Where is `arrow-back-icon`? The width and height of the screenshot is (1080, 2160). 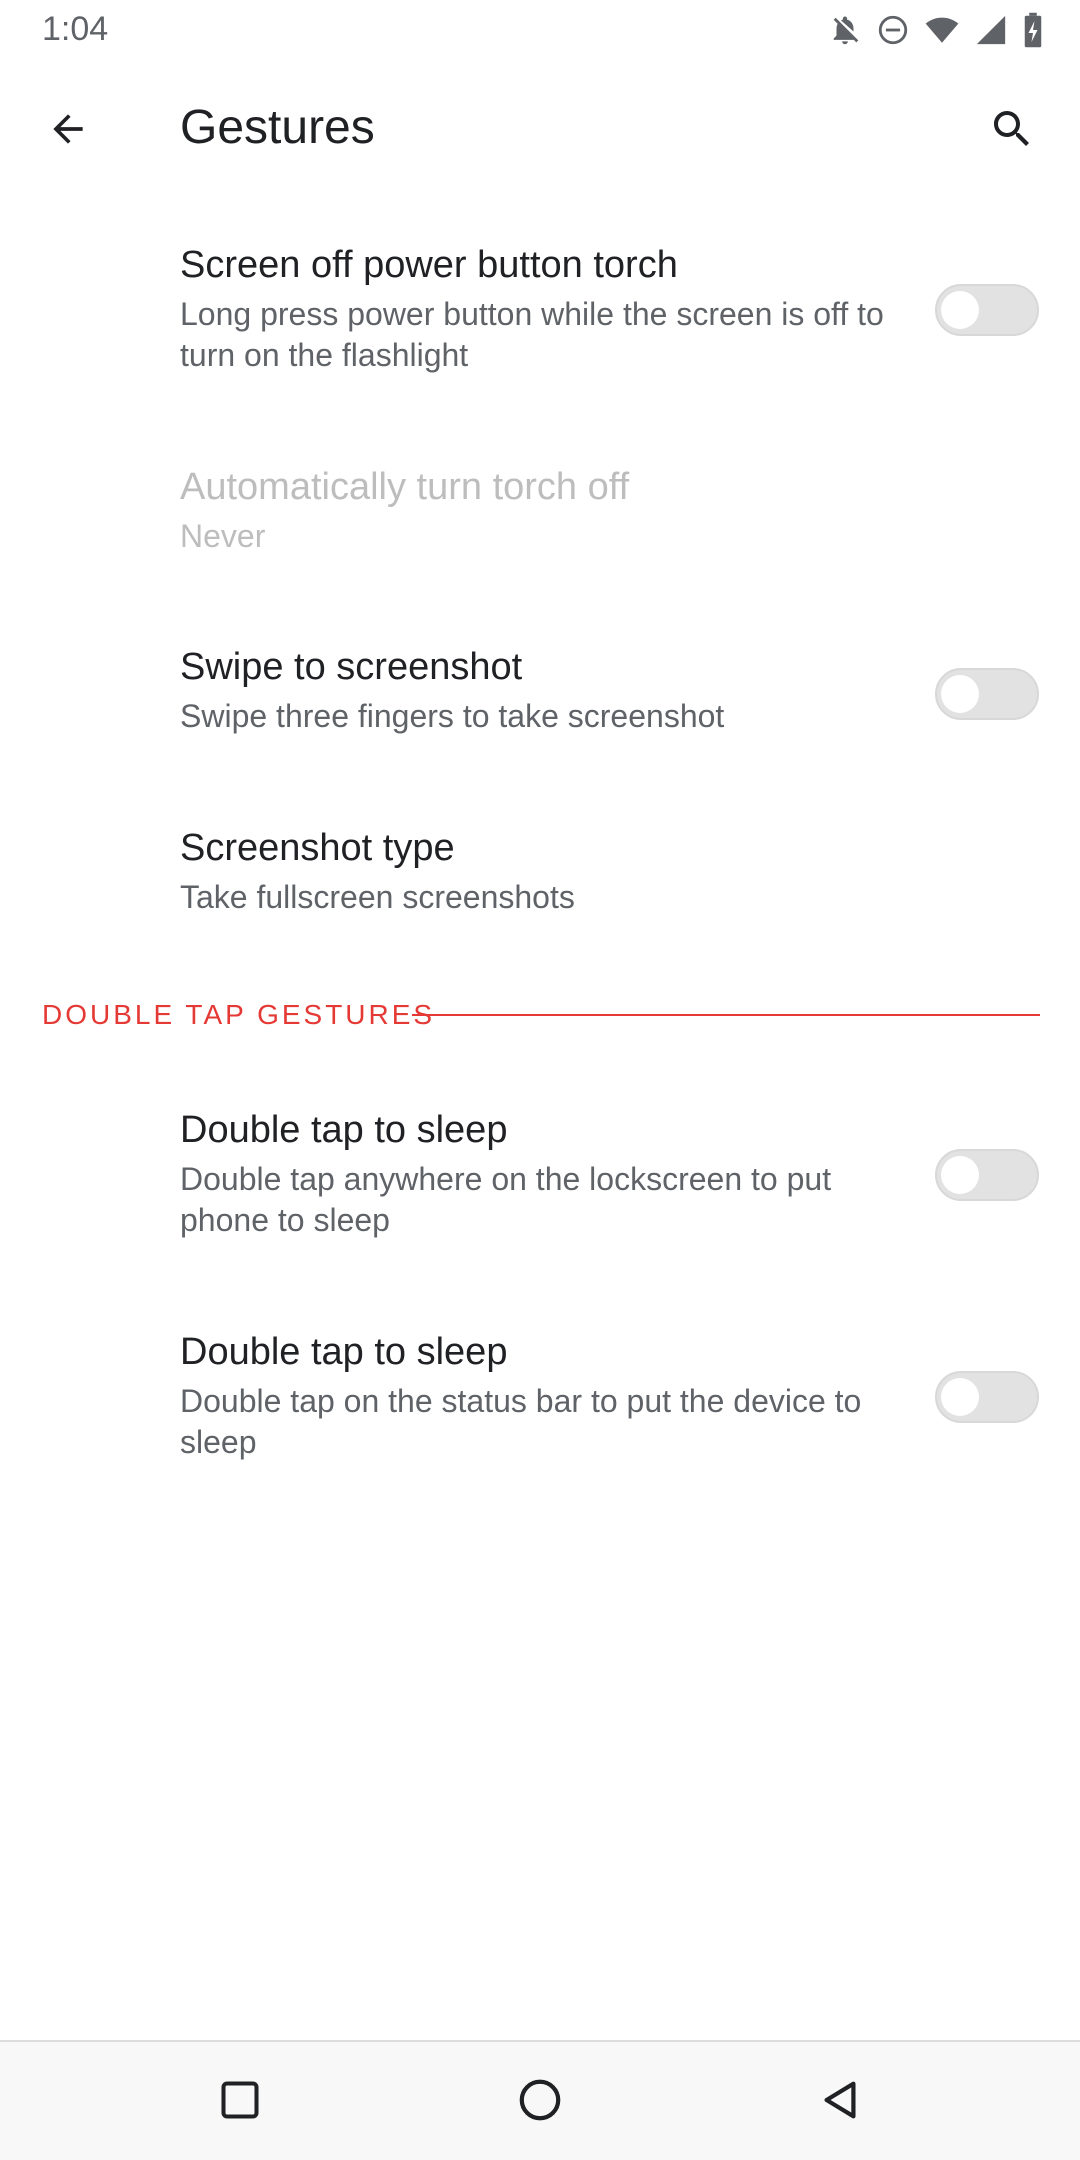 arrow-back-icon is located at coordinates (68, 131).